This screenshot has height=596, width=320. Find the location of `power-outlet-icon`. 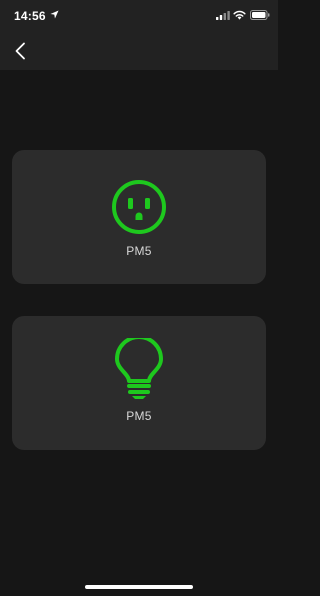

power-outlet-icon is located at coordinates (139, 207).